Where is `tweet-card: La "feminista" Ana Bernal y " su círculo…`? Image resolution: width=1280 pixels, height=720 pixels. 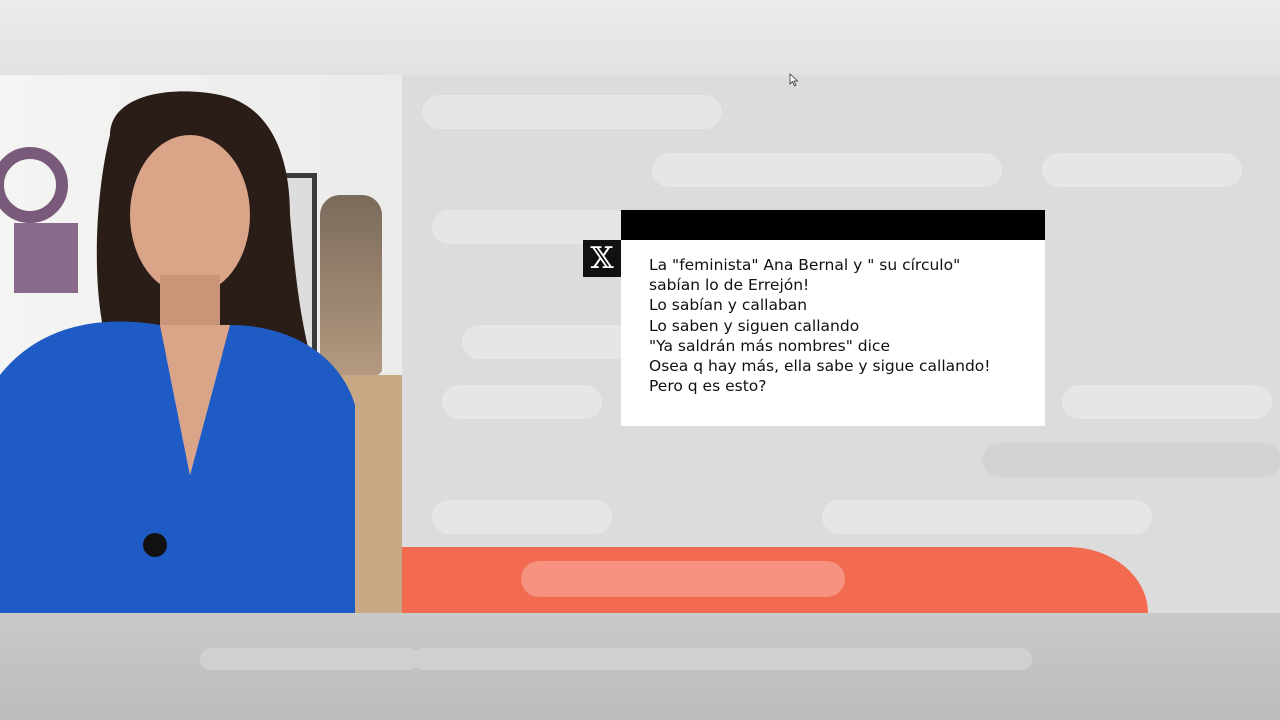 tweet-card: La "feminista" Ana Bernal y " su círculo… is located at coordinates (833, 318).